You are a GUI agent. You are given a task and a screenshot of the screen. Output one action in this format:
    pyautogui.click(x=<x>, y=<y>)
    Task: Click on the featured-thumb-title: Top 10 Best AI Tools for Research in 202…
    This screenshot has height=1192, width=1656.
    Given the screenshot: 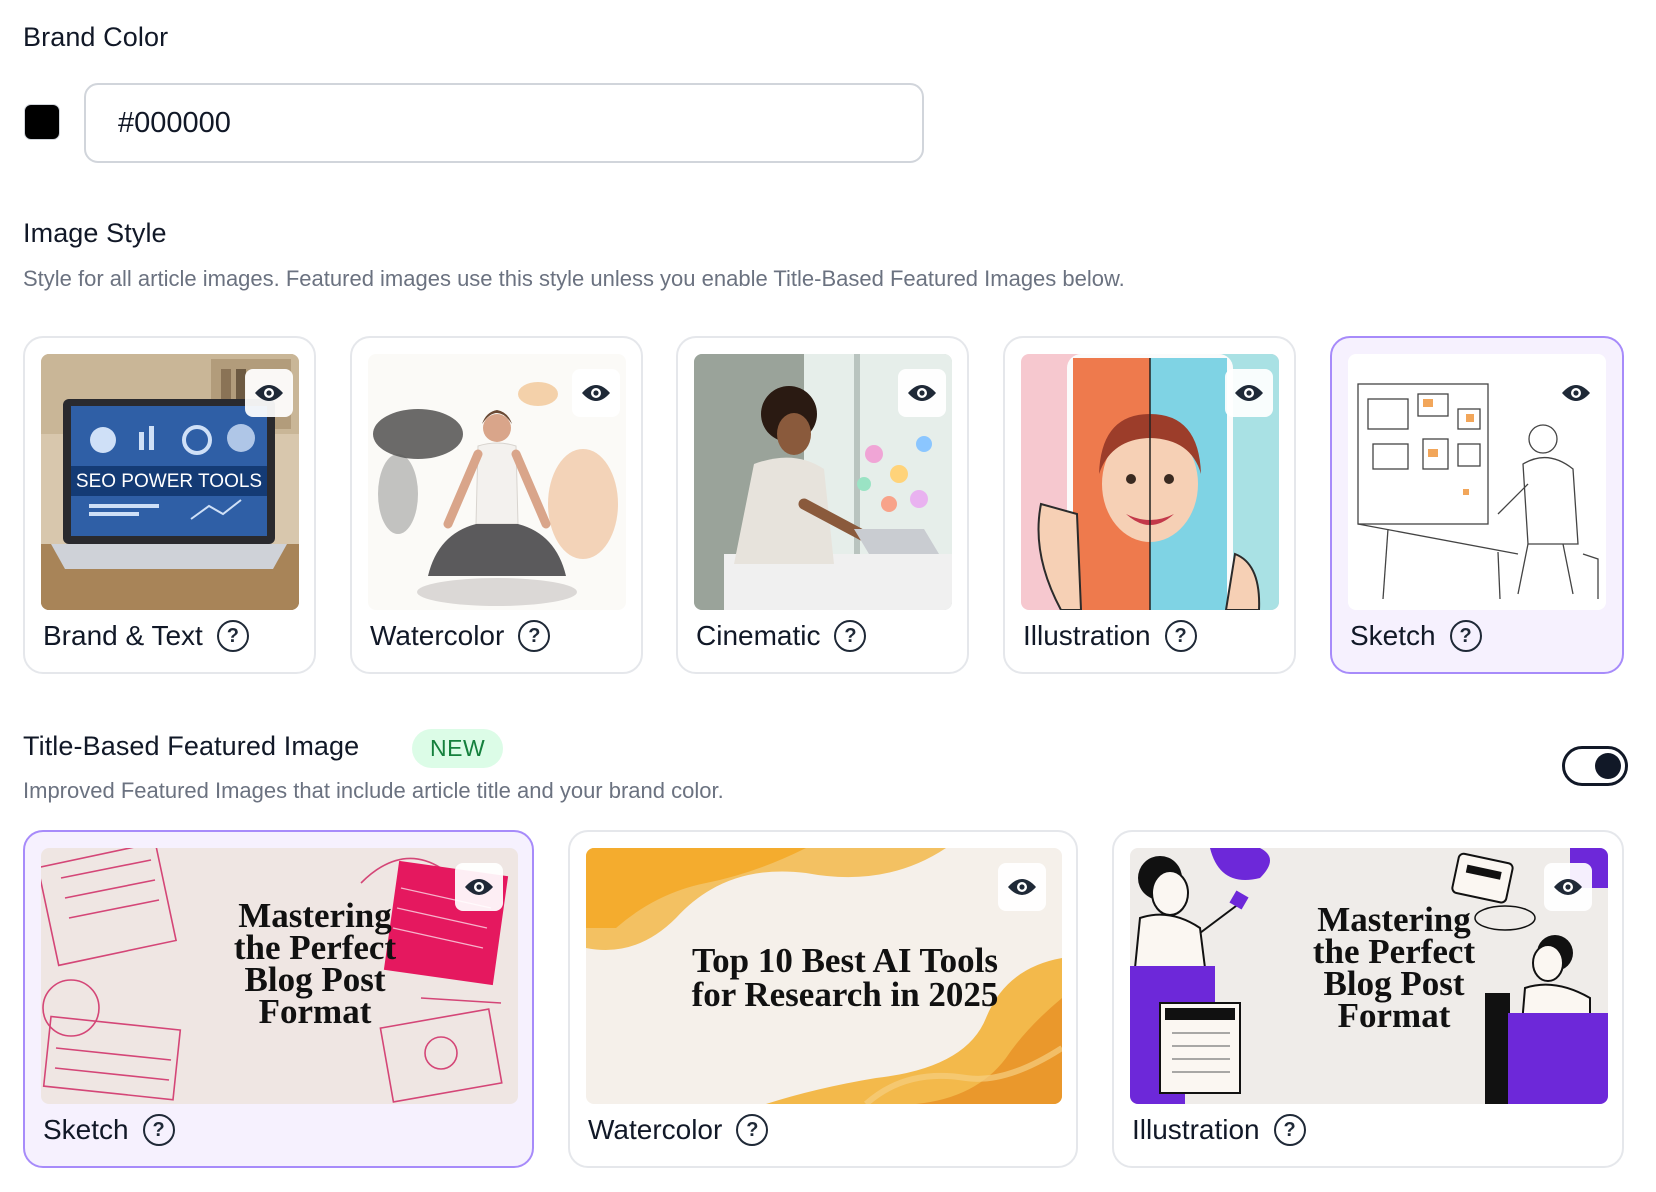 What is the action you would take?
    pyautogui.click(x=845, y=977)
    